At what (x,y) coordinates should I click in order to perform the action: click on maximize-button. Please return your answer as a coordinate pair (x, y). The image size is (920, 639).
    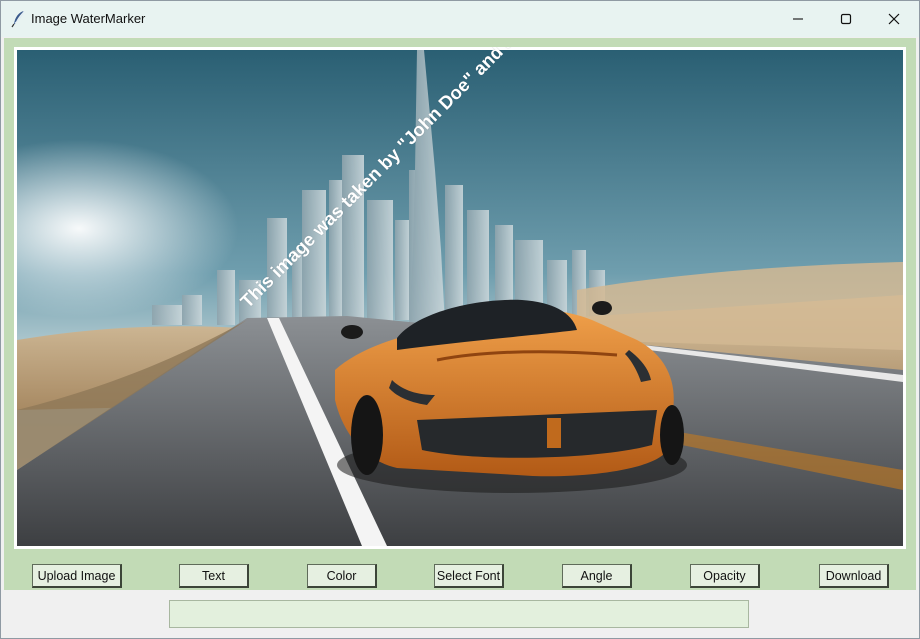
    Looking at the image, I should click on (846, 19).